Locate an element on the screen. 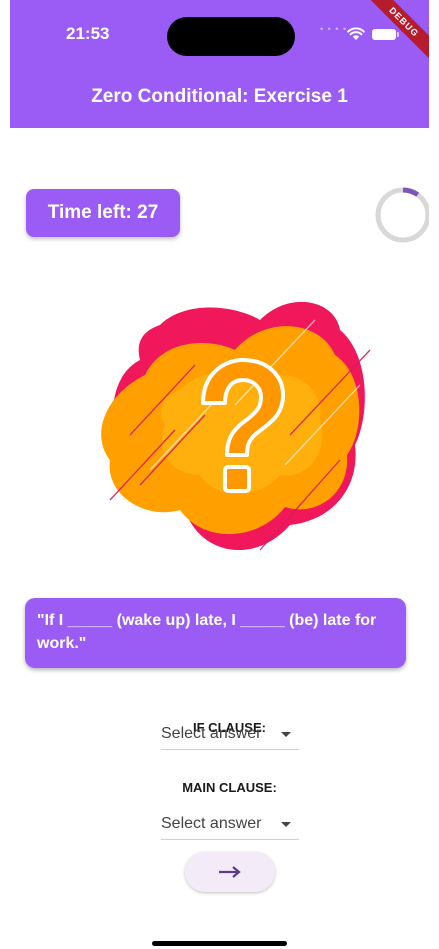 The height and width of the screenshot is (949, 439). next-button is located at coordinates (230, 872).